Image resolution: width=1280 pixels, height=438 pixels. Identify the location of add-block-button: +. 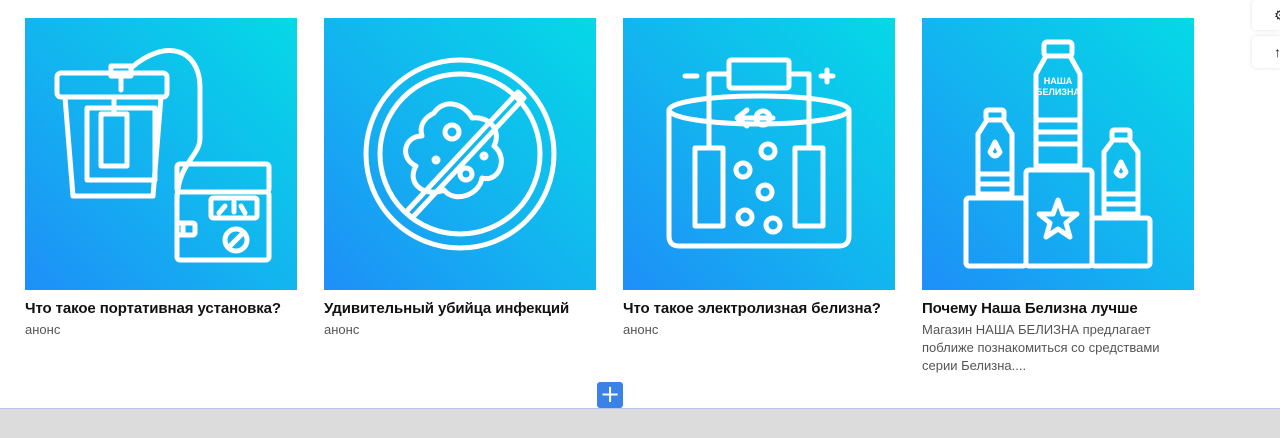
(610, 395).